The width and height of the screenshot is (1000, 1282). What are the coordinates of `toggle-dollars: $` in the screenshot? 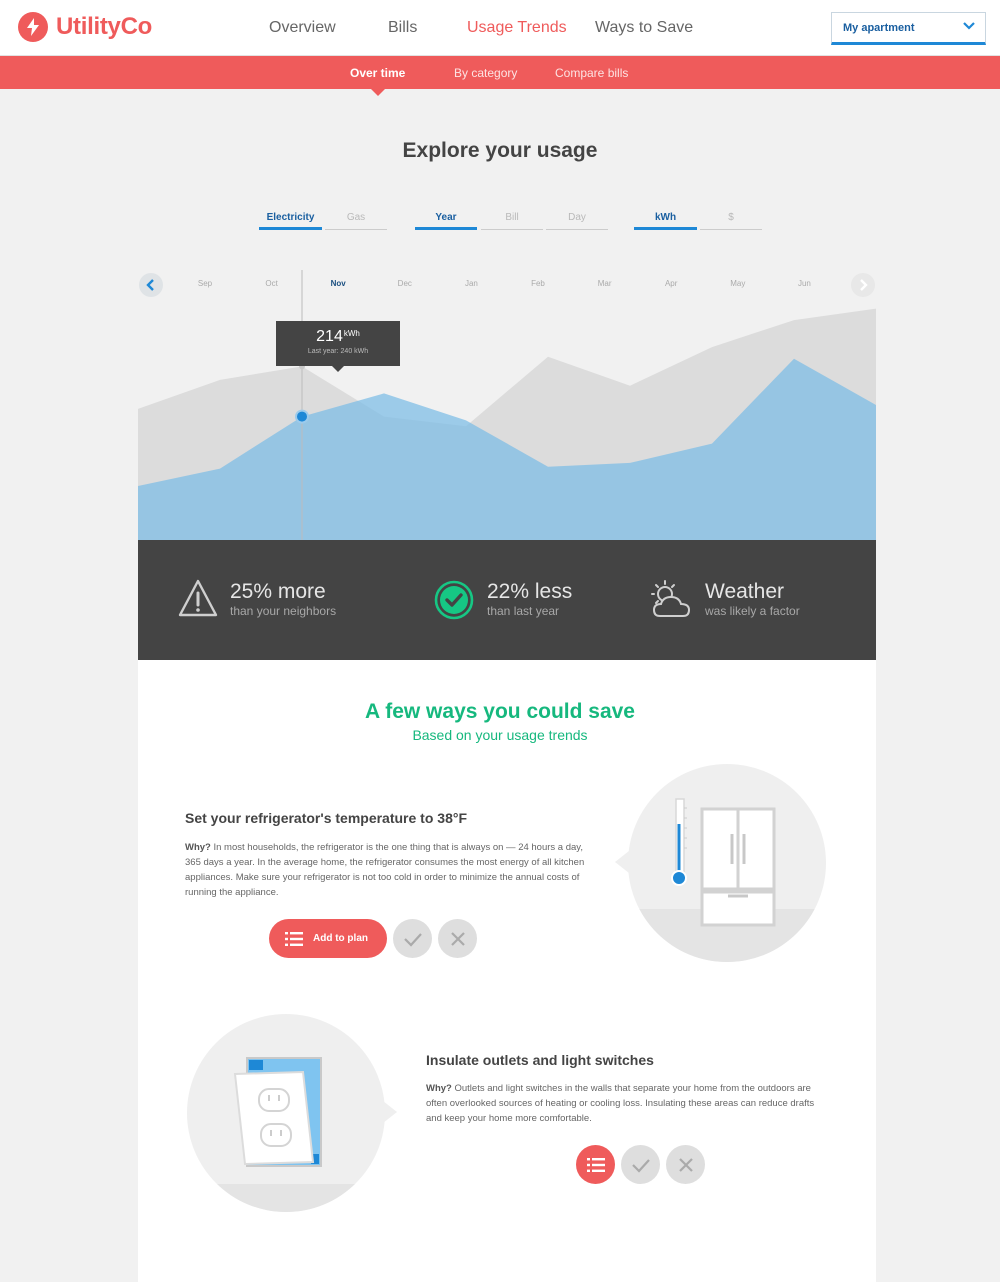 It's located at (731, 221).